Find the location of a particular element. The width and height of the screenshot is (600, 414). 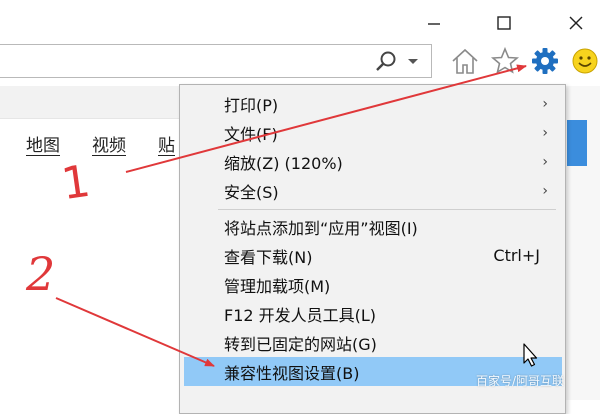

chevron-down-icon is located at coordinates (413, 61).